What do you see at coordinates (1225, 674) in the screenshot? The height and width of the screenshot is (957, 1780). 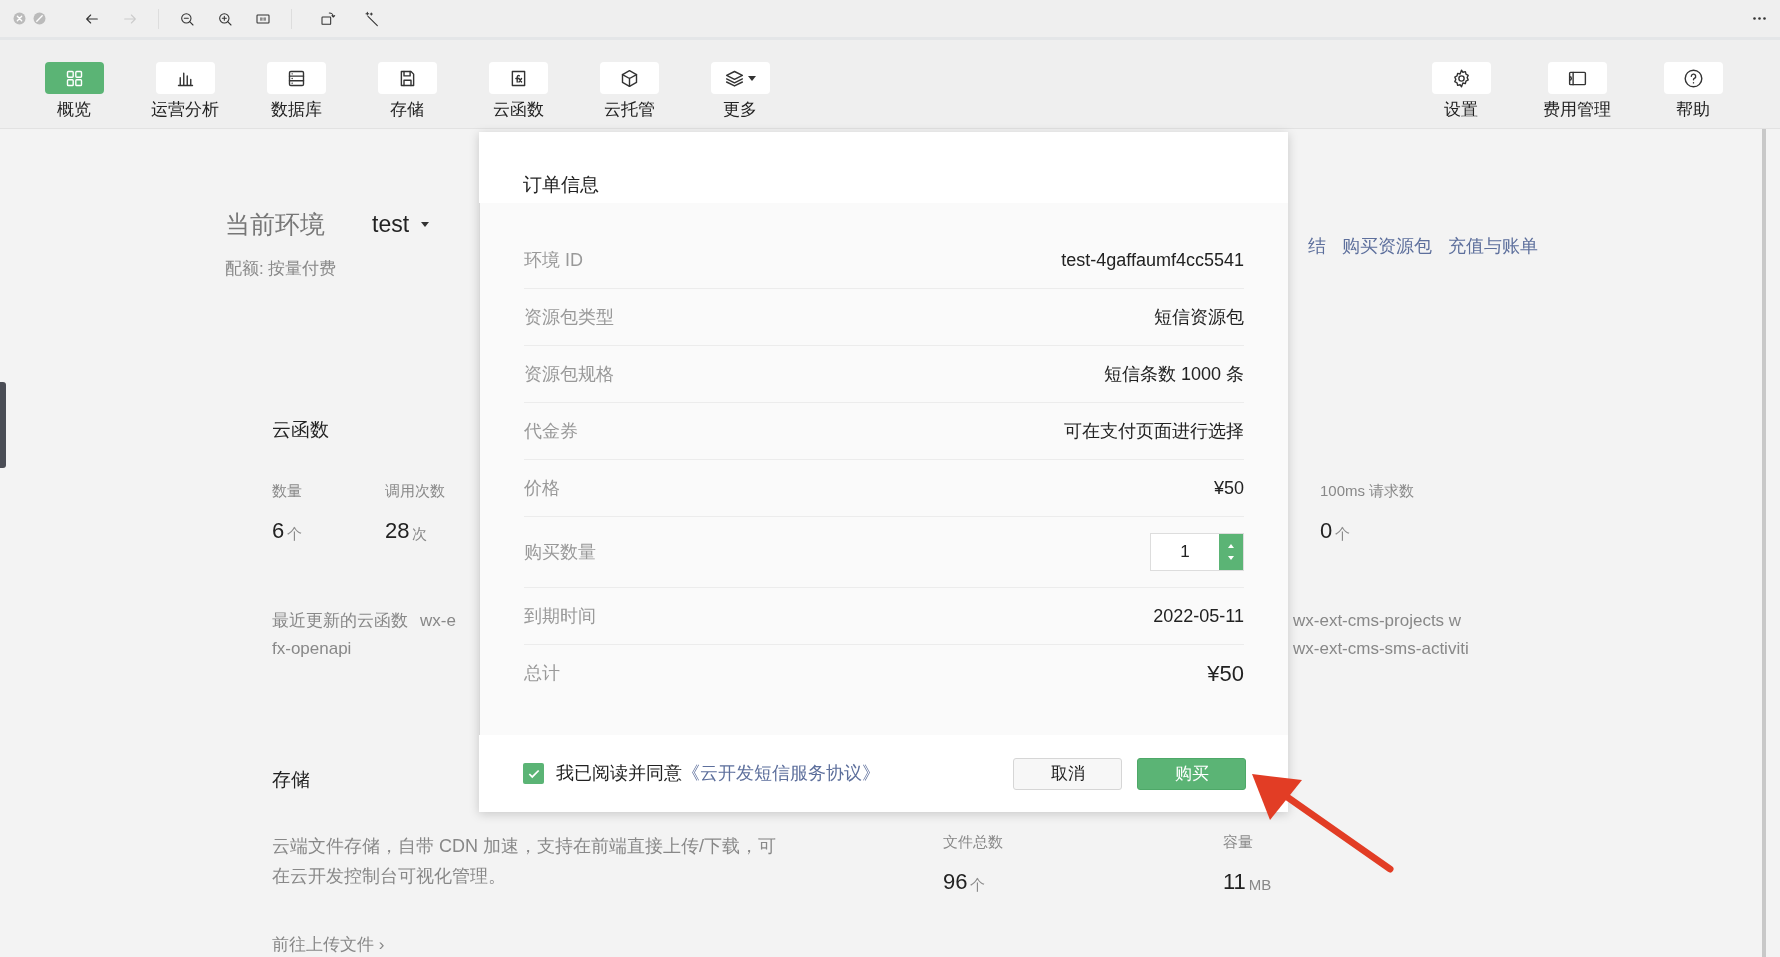 I see `total-value: ¥50` at bounding box center [1225, 674].